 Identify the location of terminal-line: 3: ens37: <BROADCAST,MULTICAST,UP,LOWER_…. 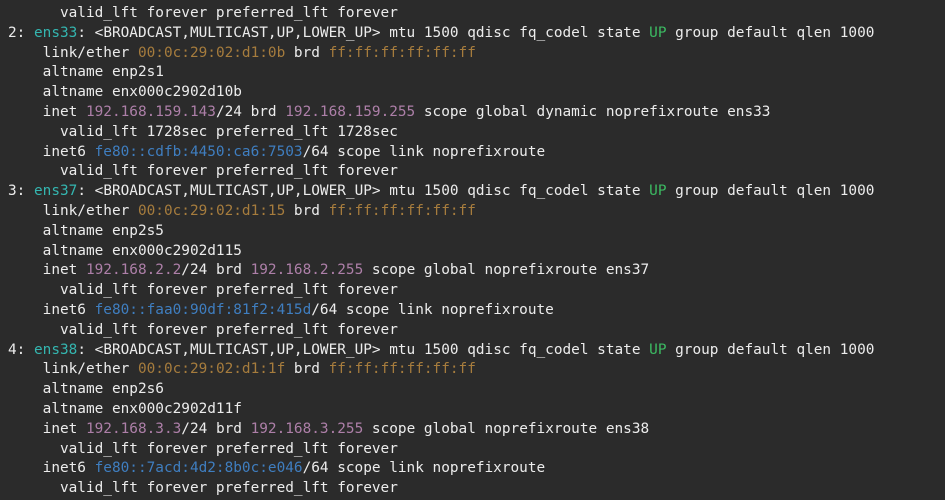
(476, 192).